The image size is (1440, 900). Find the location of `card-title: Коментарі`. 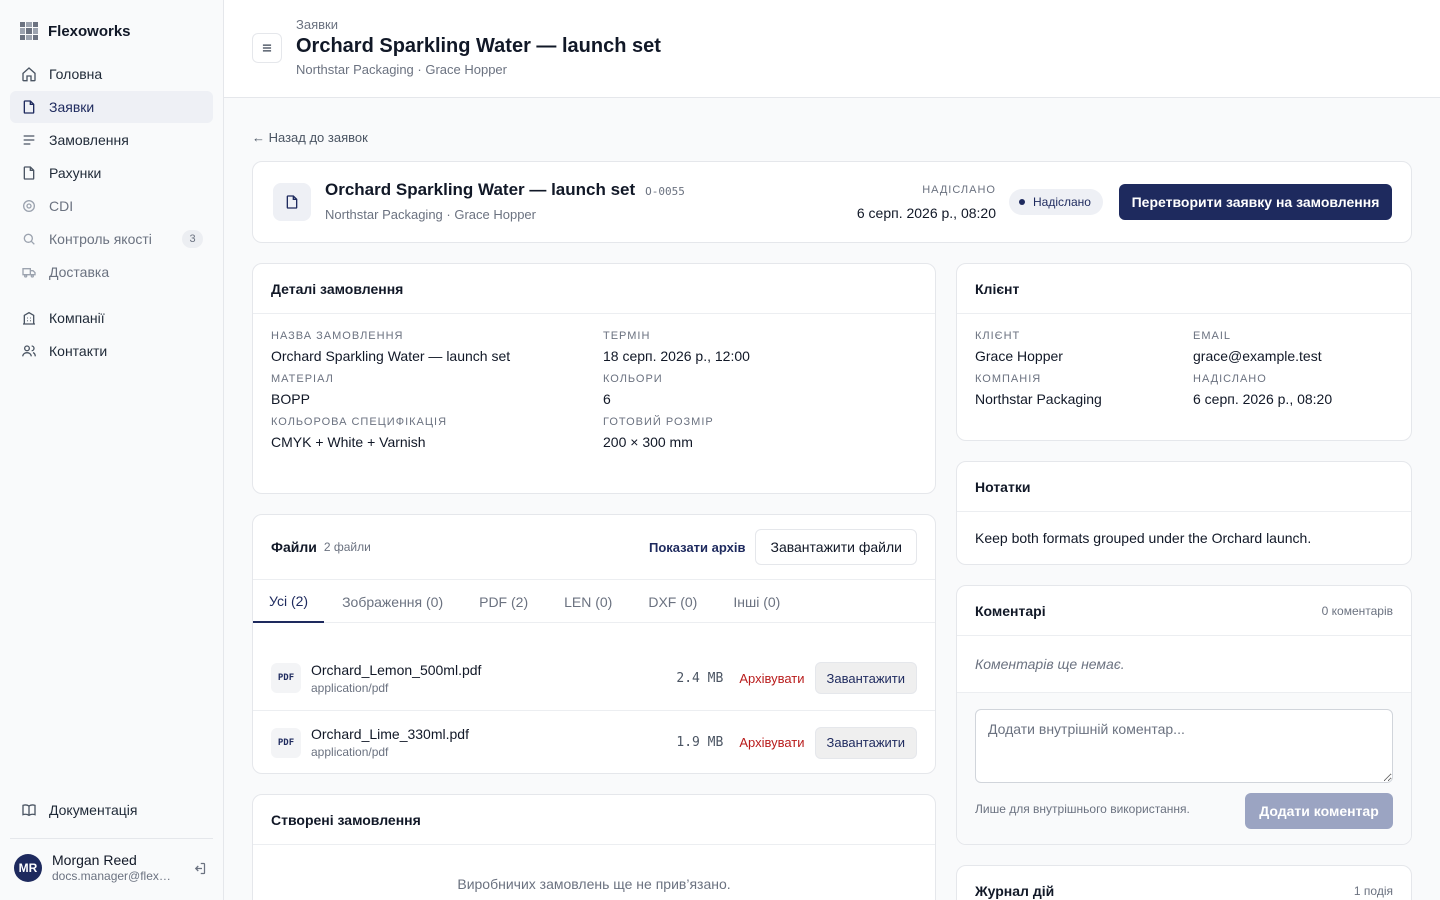

card-title: Коментарі is located at coordinates (1010, 610).